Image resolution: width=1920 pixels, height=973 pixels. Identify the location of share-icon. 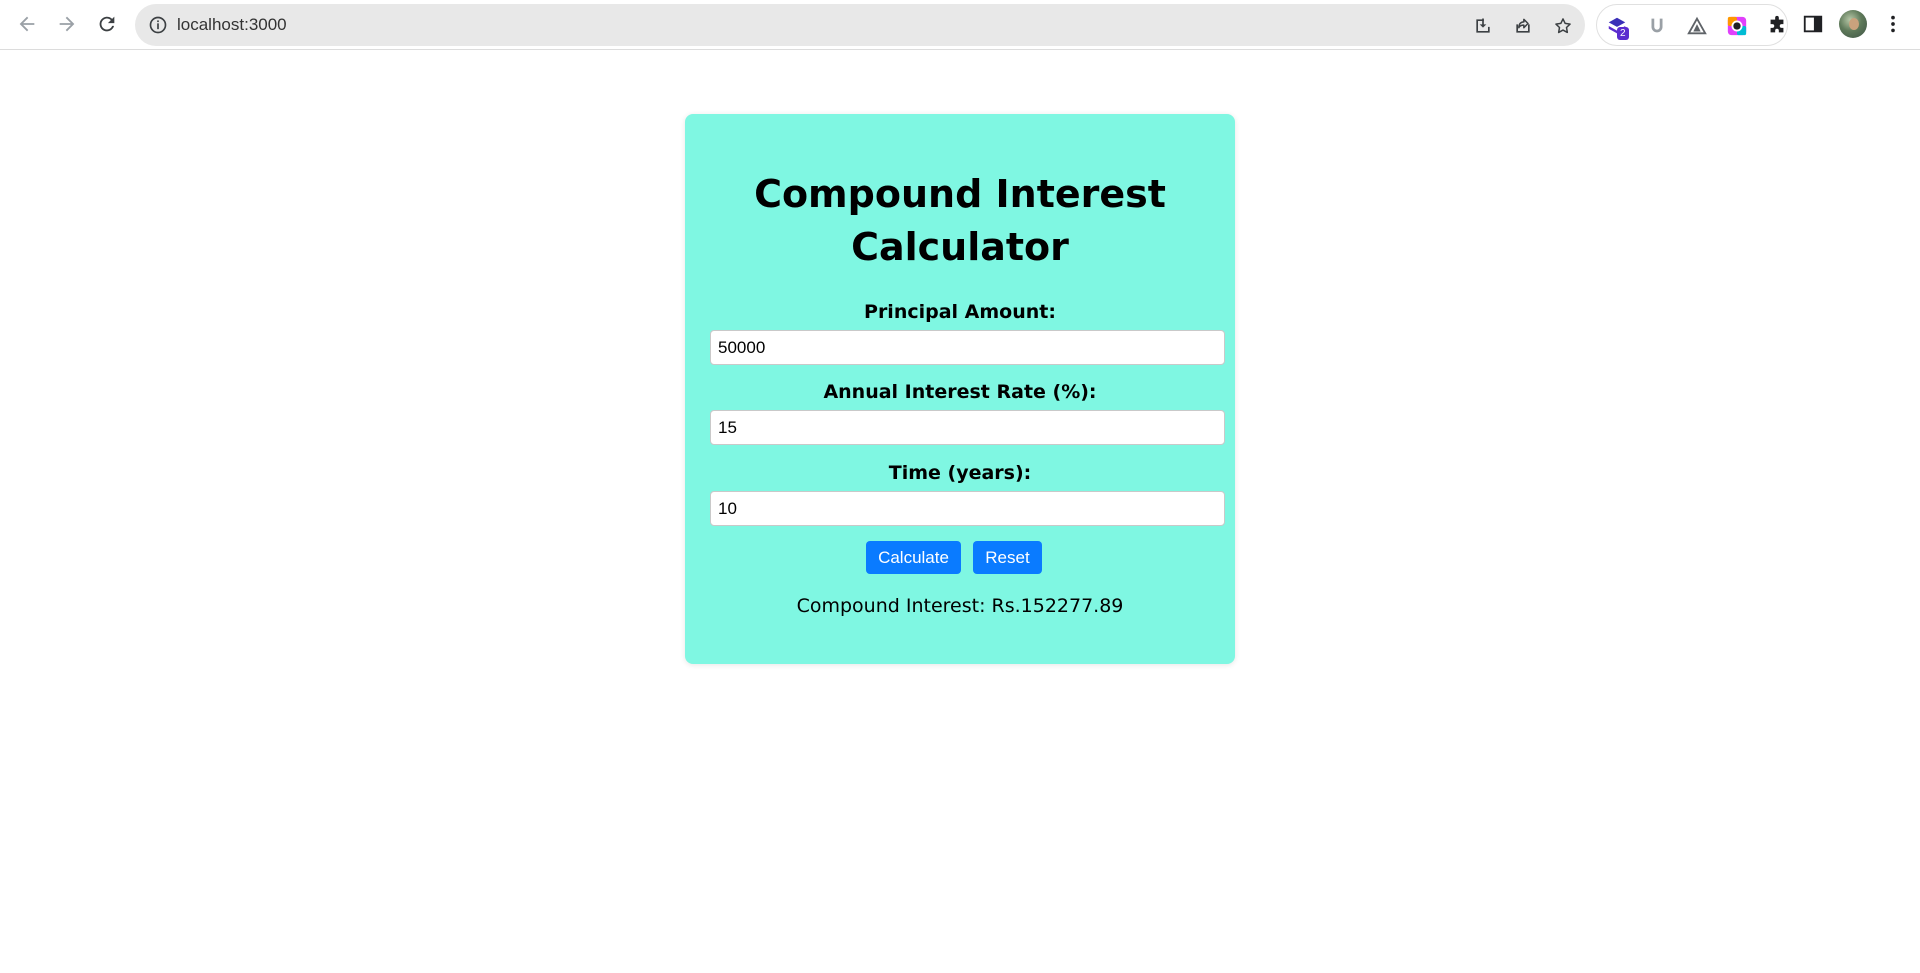
(1523, 25).